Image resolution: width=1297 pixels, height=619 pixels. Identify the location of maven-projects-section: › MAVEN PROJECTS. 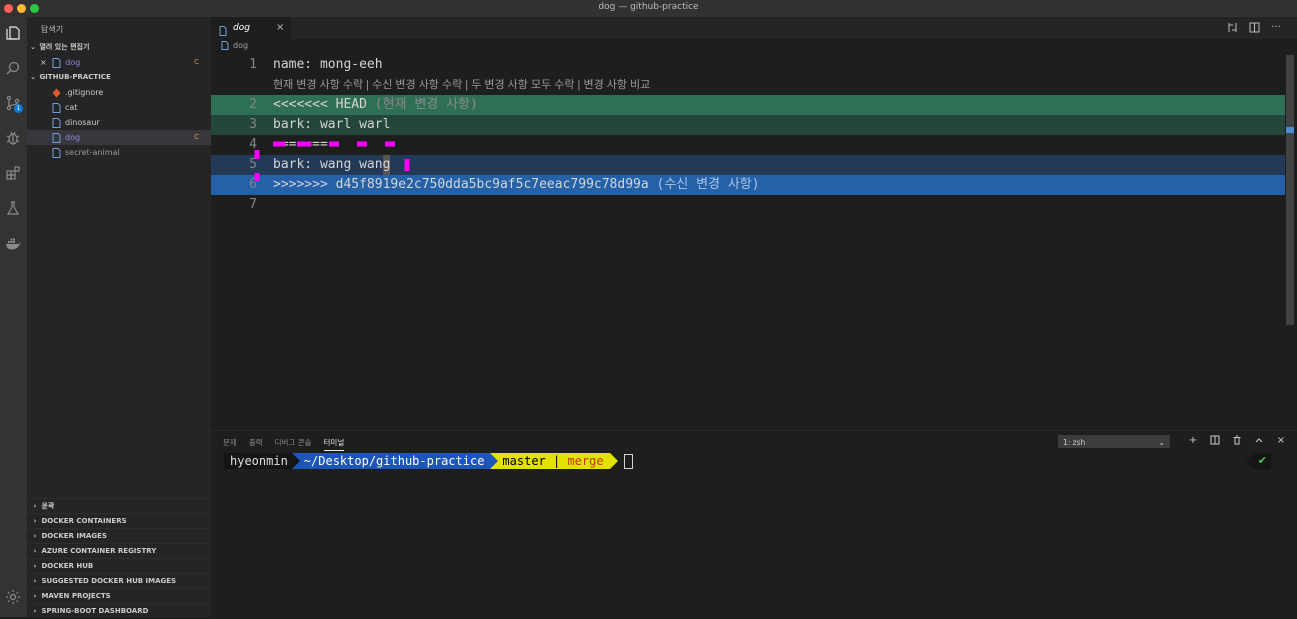
(119, 596).